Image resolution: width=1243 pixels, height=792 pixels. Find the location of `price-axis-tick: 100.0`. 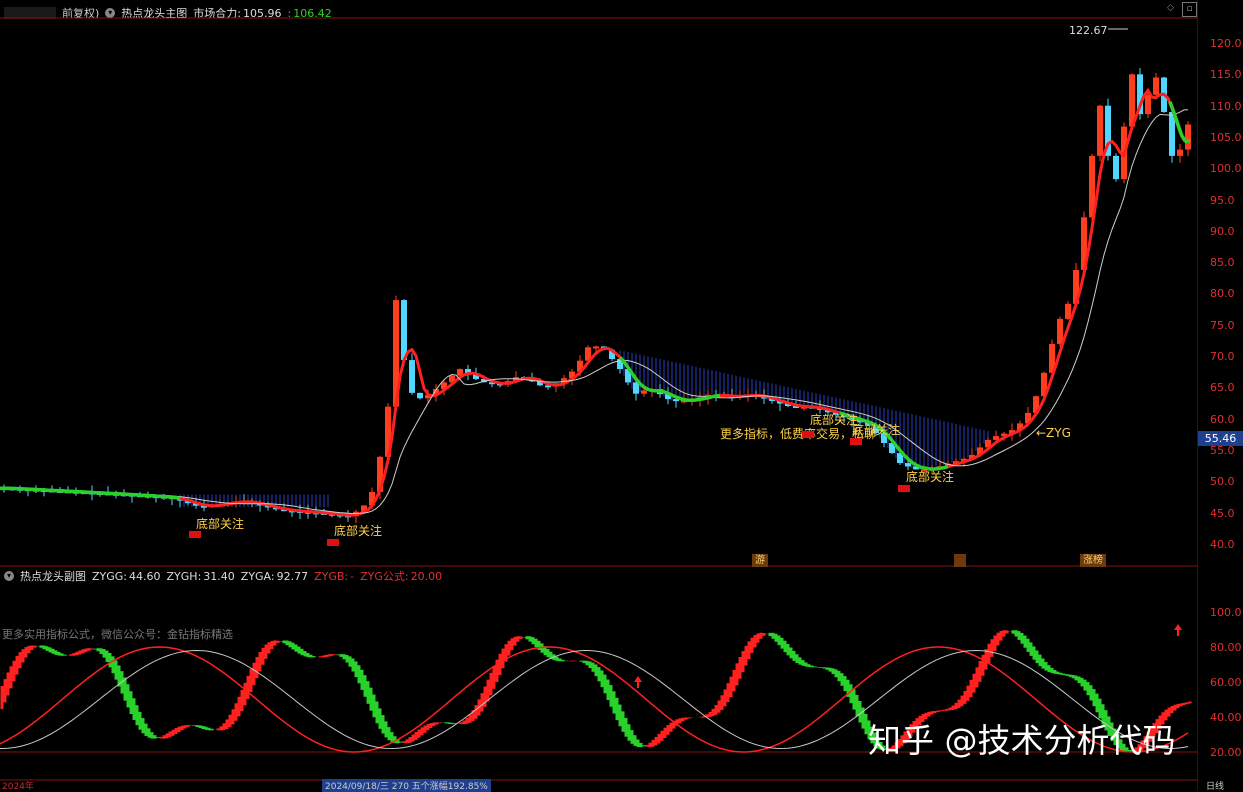

price-axis-tick: 100.0 is located at coordinates (1226, 169).